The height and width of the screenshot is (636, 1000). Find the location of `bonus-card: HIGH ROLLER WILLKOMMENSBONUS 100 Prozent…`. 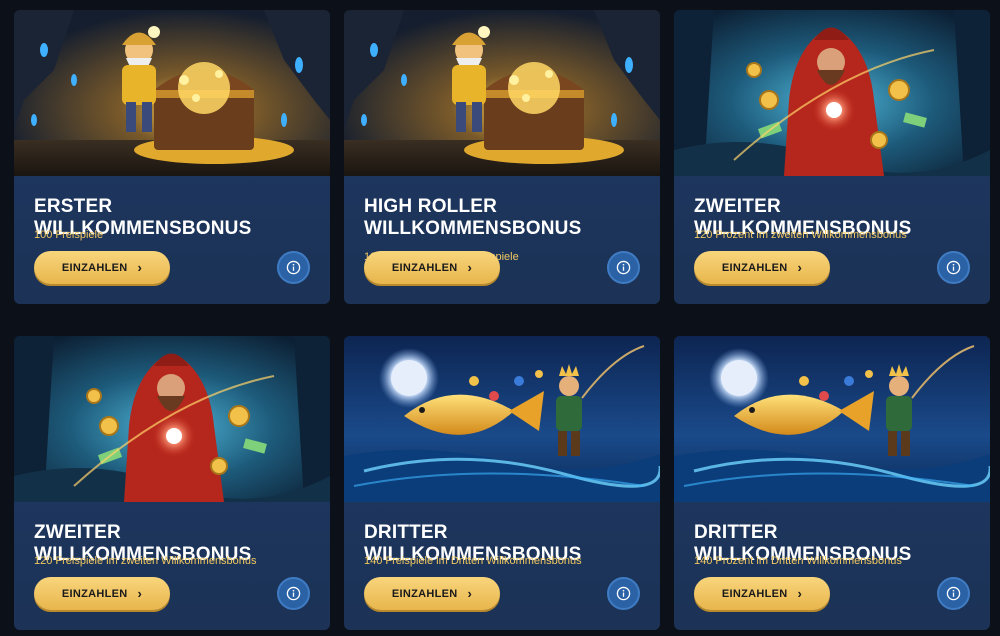

bonus-card: HIGH ROLLER WILLKOMMENSBONUS 100 Prozent… is located at coordinates (502, 157).